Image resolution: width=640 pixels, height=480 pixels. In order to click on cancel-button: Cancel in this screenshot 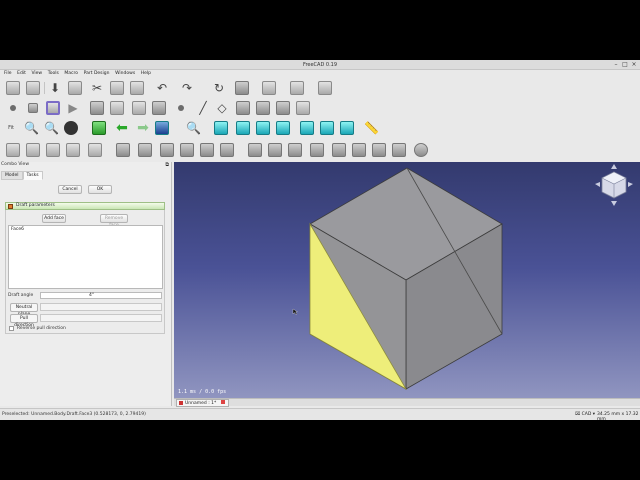, I will do `click(70, 189)`.